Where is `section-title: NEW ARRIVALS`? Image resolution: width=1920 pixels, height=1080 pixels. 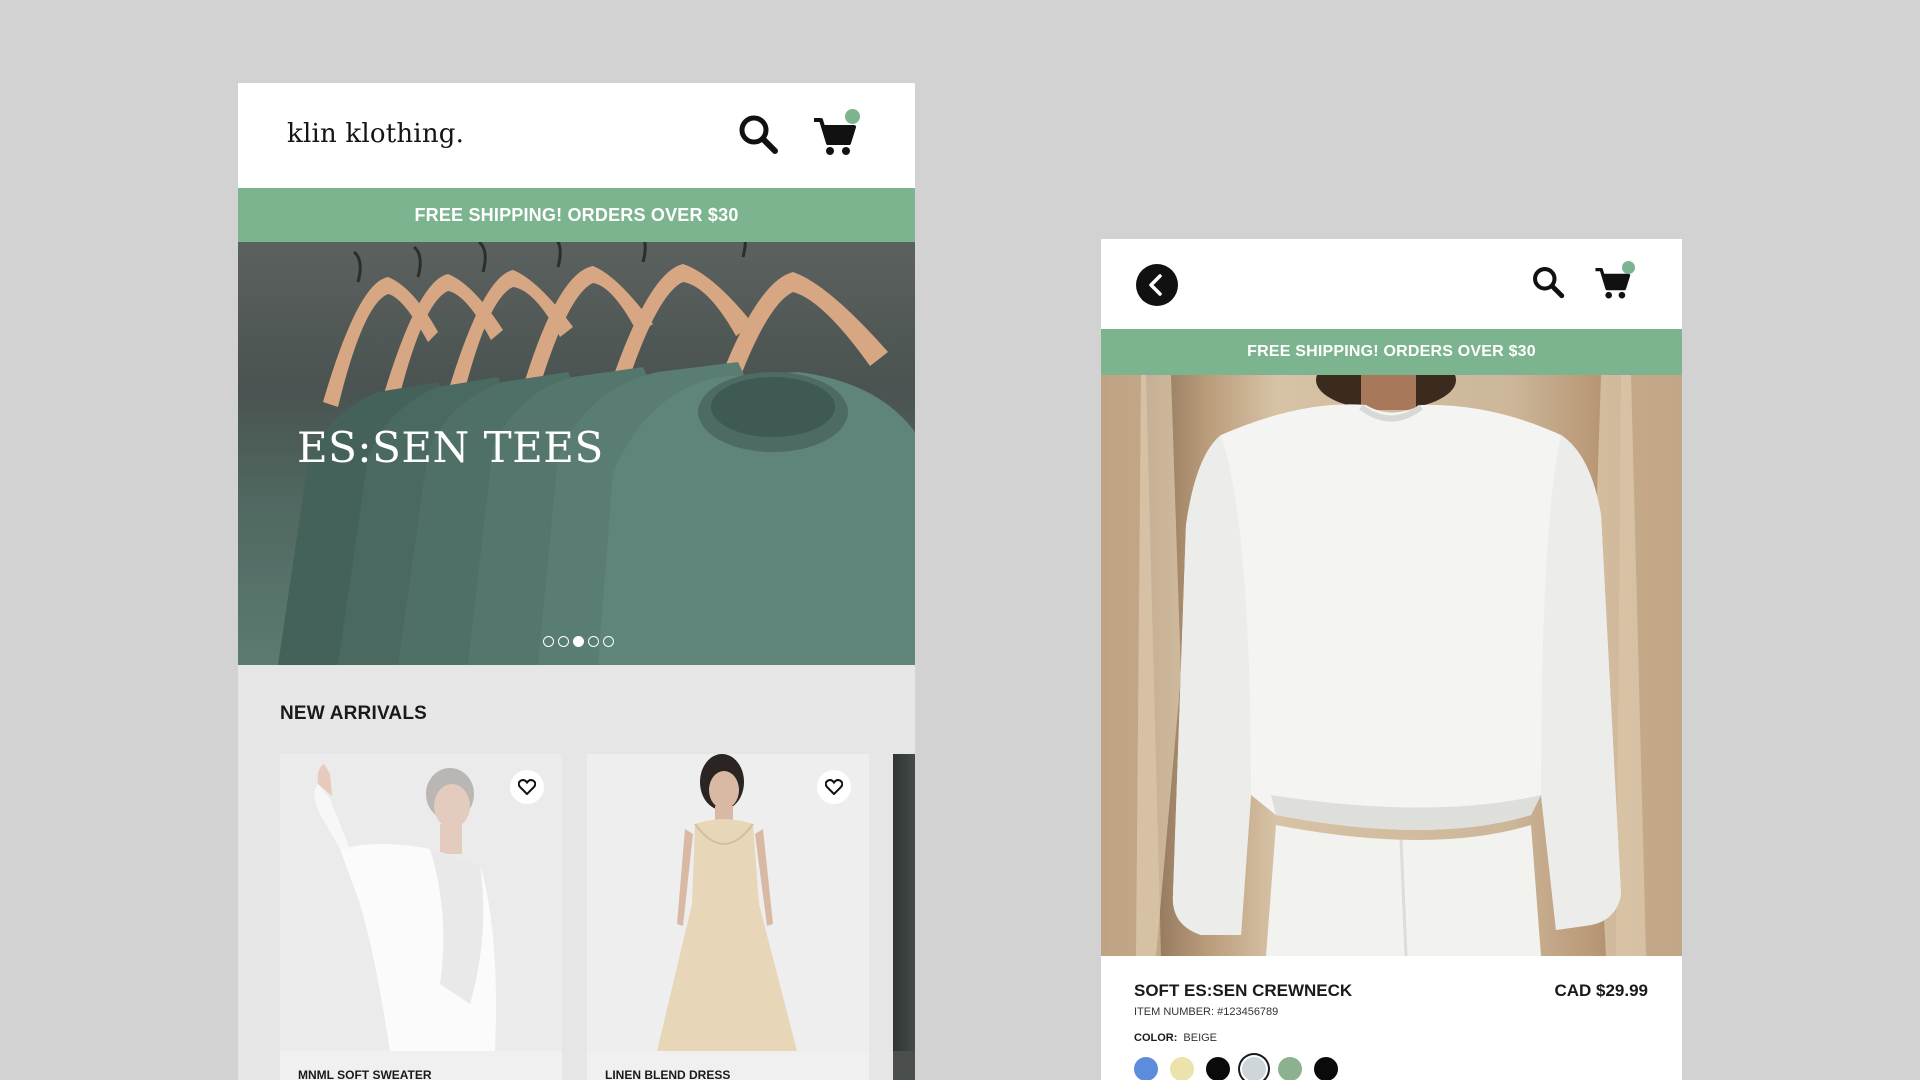
section-title: NEW ARRIVALS is located at coordinates (354, 713).